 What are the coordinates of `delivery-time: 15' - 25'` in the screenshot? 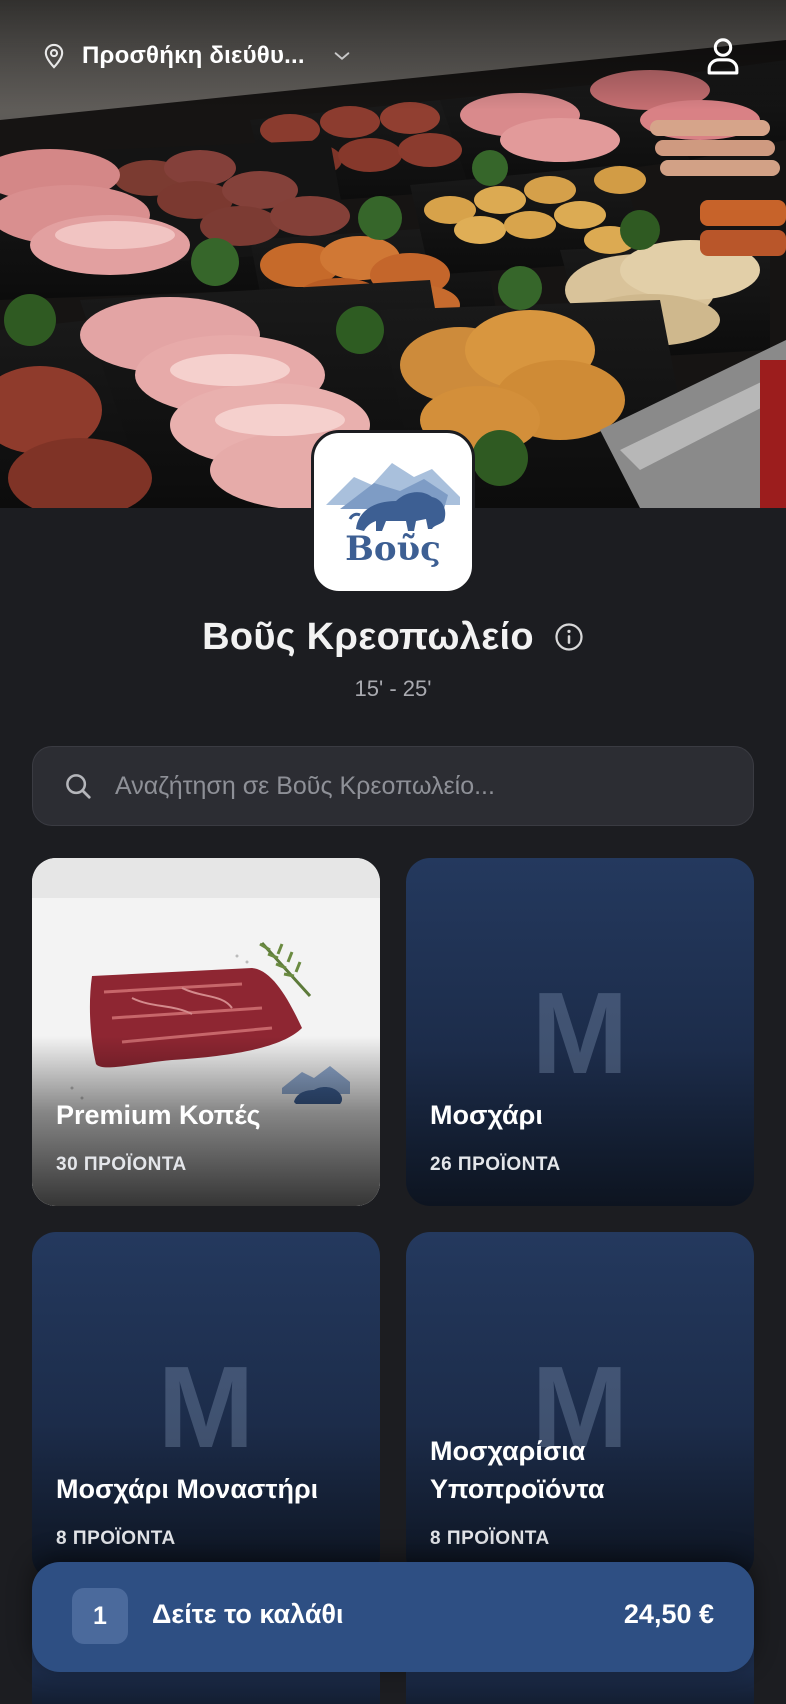 It's located at (393, 688).